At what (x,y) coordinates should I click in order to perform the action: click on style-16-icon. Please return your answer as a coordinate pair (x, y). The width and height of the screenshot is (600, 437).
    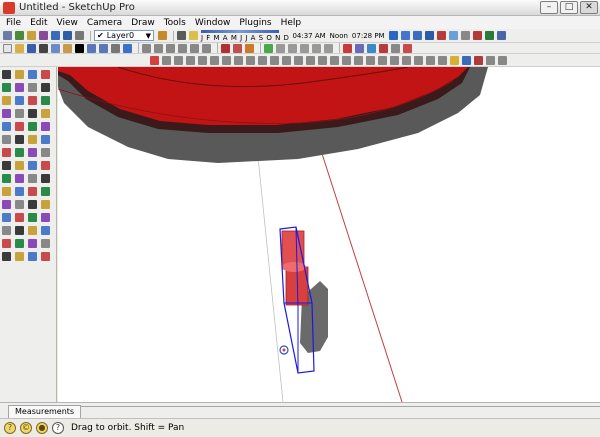
    Looking at the image, I should click on (346, 60).